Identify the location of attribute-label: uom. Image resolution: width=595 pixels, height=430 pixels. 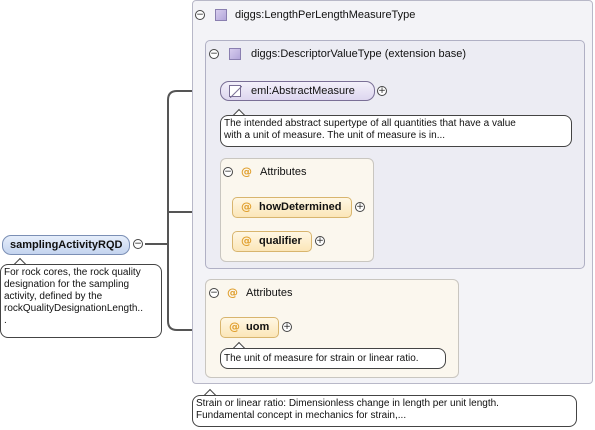
(258, 327).